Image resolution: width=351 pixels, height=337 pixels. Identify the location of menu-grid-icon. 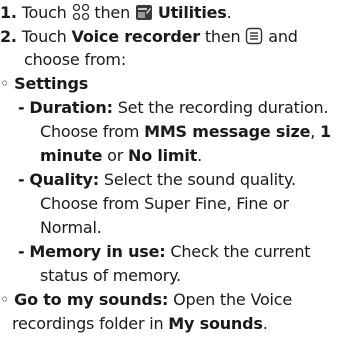
(81, 12).